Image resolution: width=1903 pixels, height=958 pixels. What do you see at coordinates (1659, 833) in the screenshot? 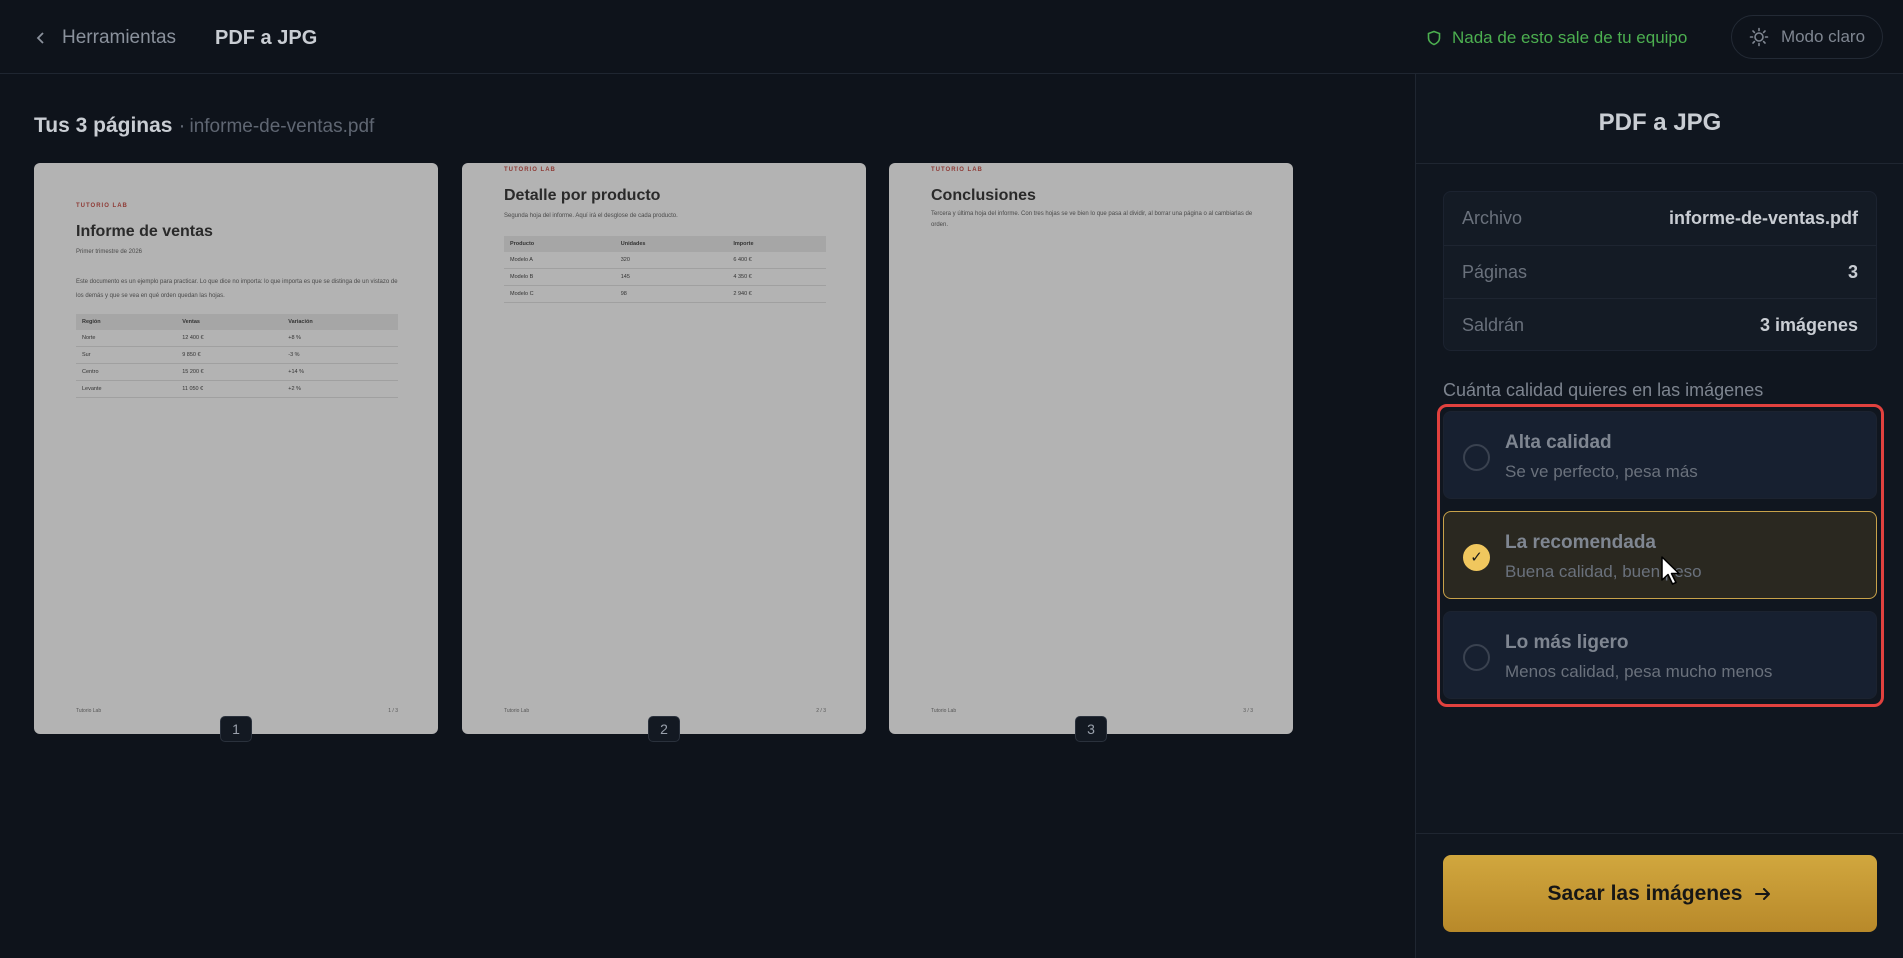
I see `sidebar-divider` at bounding box center [1659, 833].